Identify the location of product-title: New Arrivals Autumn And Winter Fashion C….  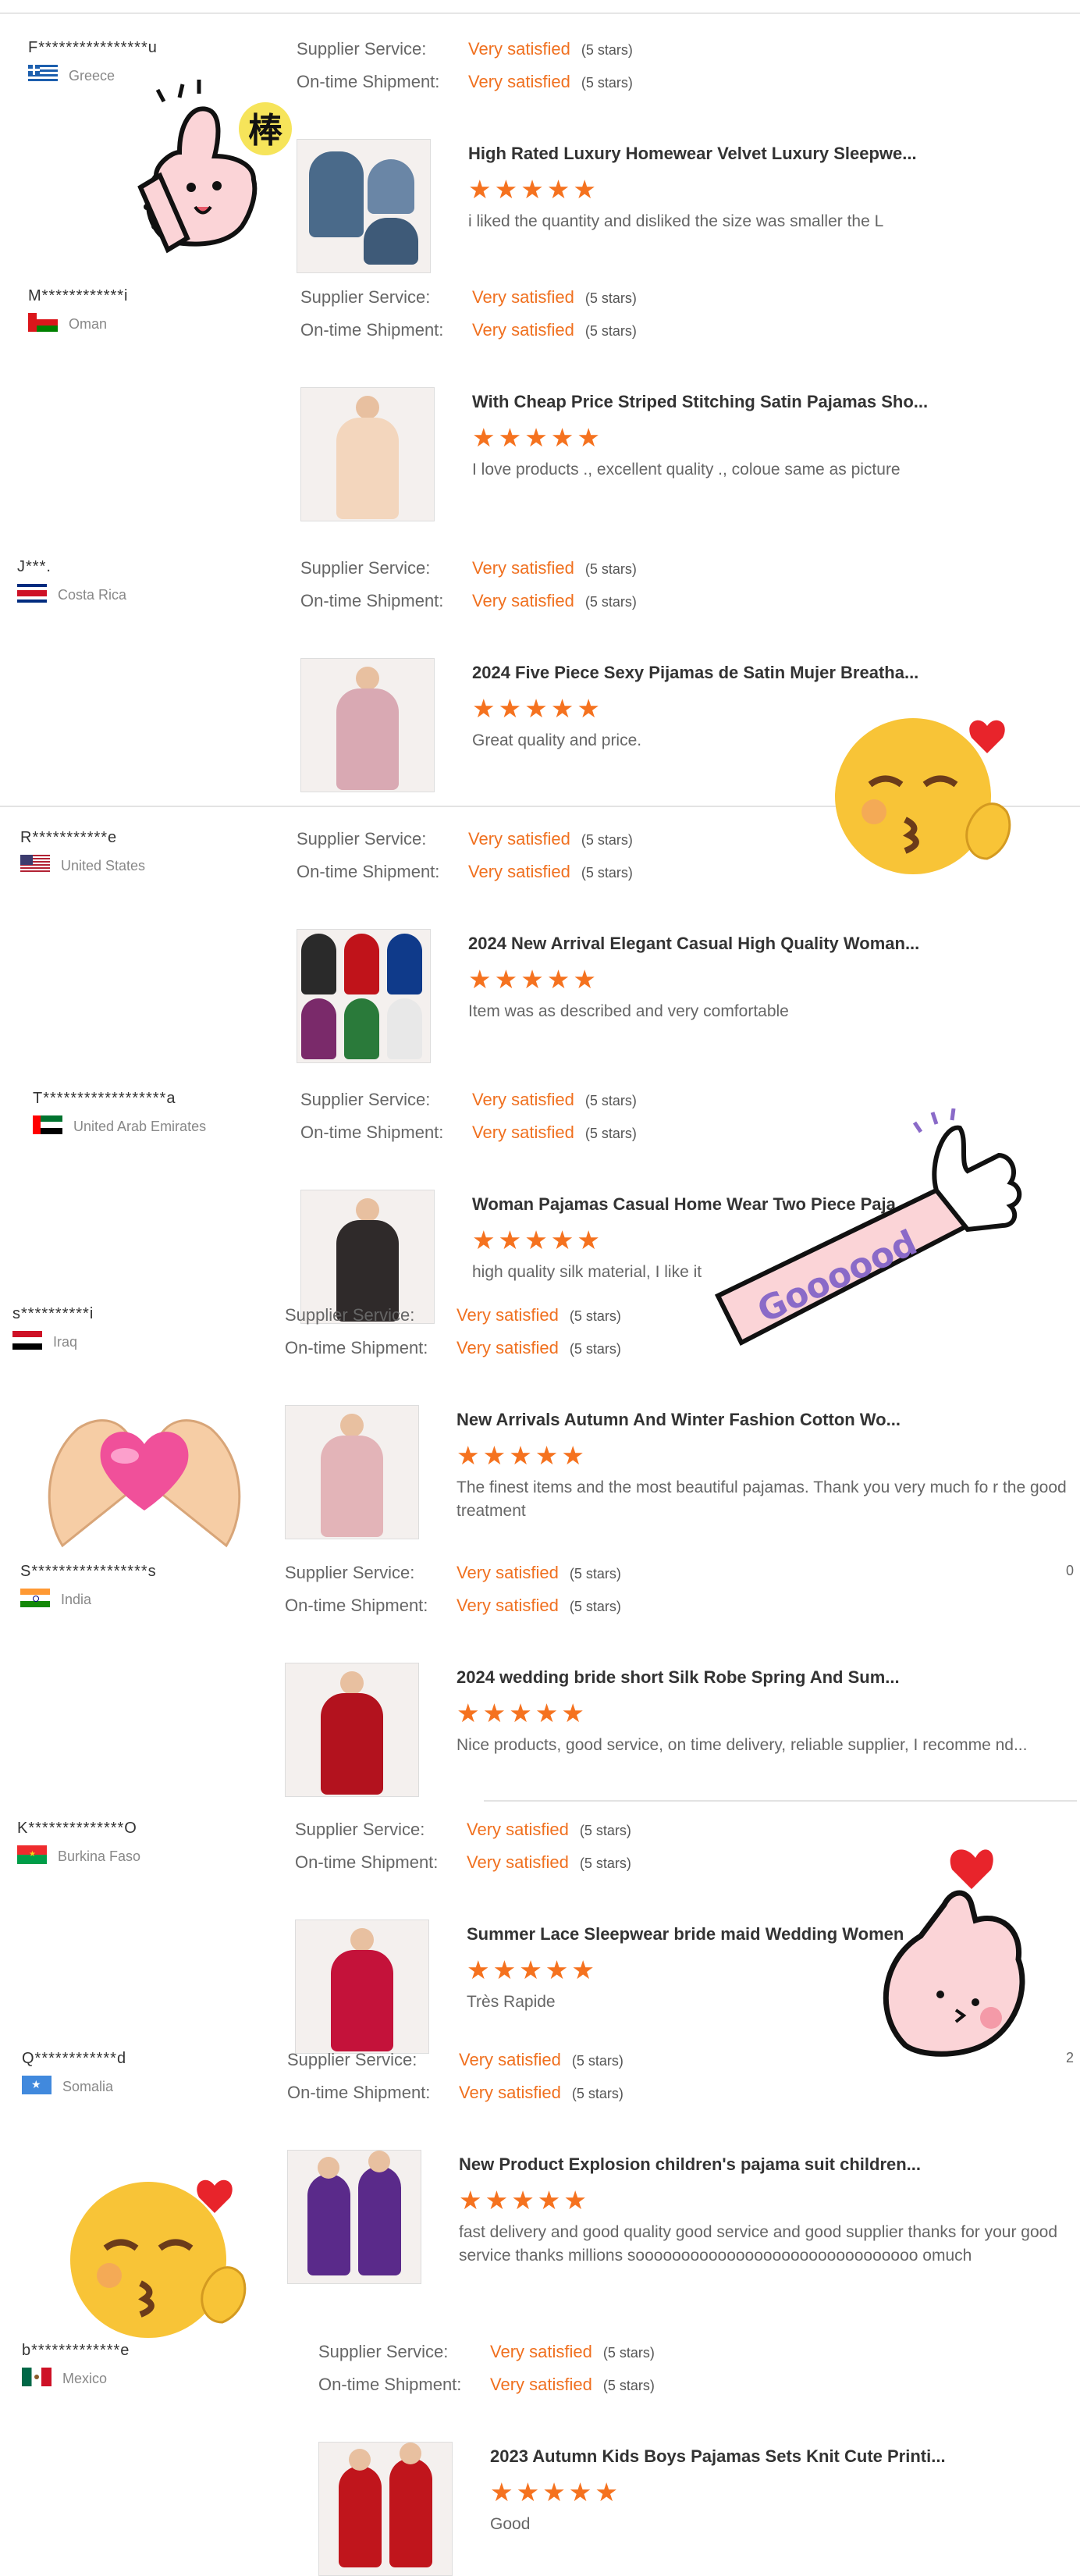
(765, 1420).